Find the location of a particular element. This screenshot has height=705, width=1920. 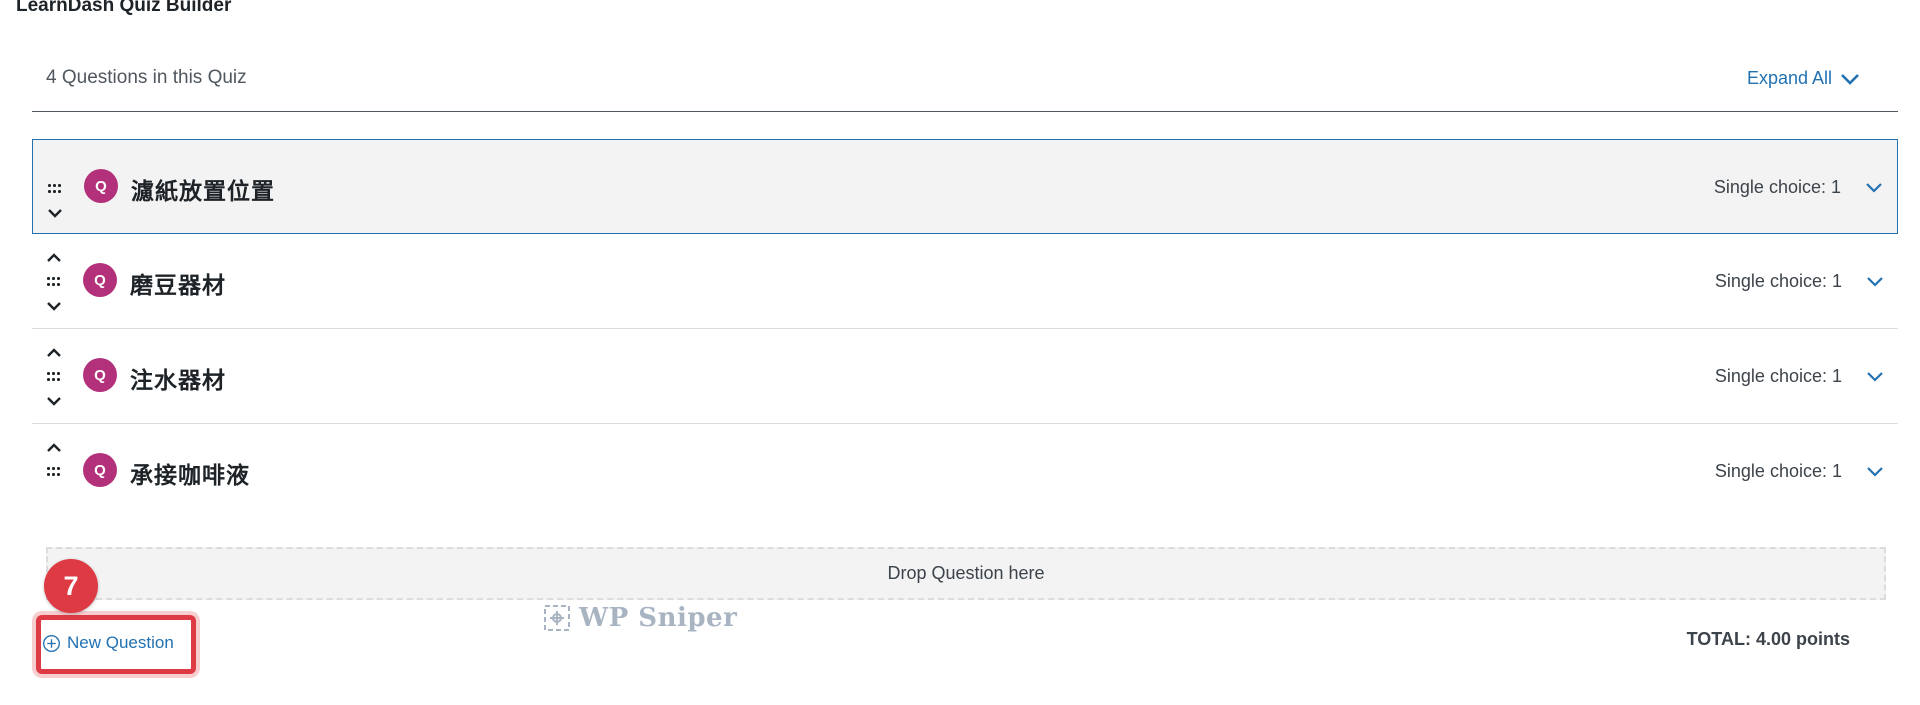

watermark: WP Sniper is located at coordinates (640, 618).